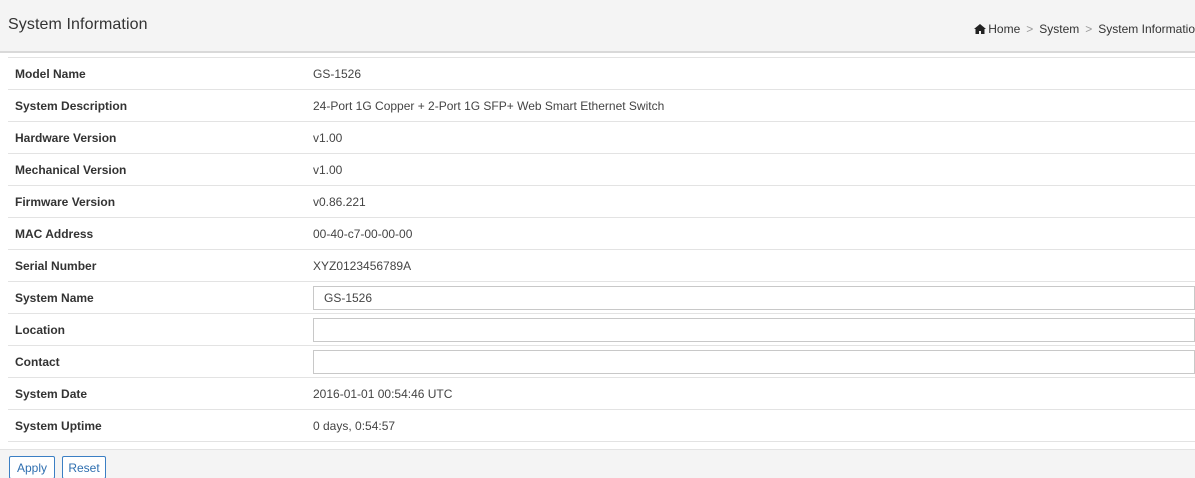 The width and height of the screenshot is (1195, 478). What do you see at coordinates (84, 467) in the screenshot?
I see `reset-button: Reset` at bounding box center [84, 467].